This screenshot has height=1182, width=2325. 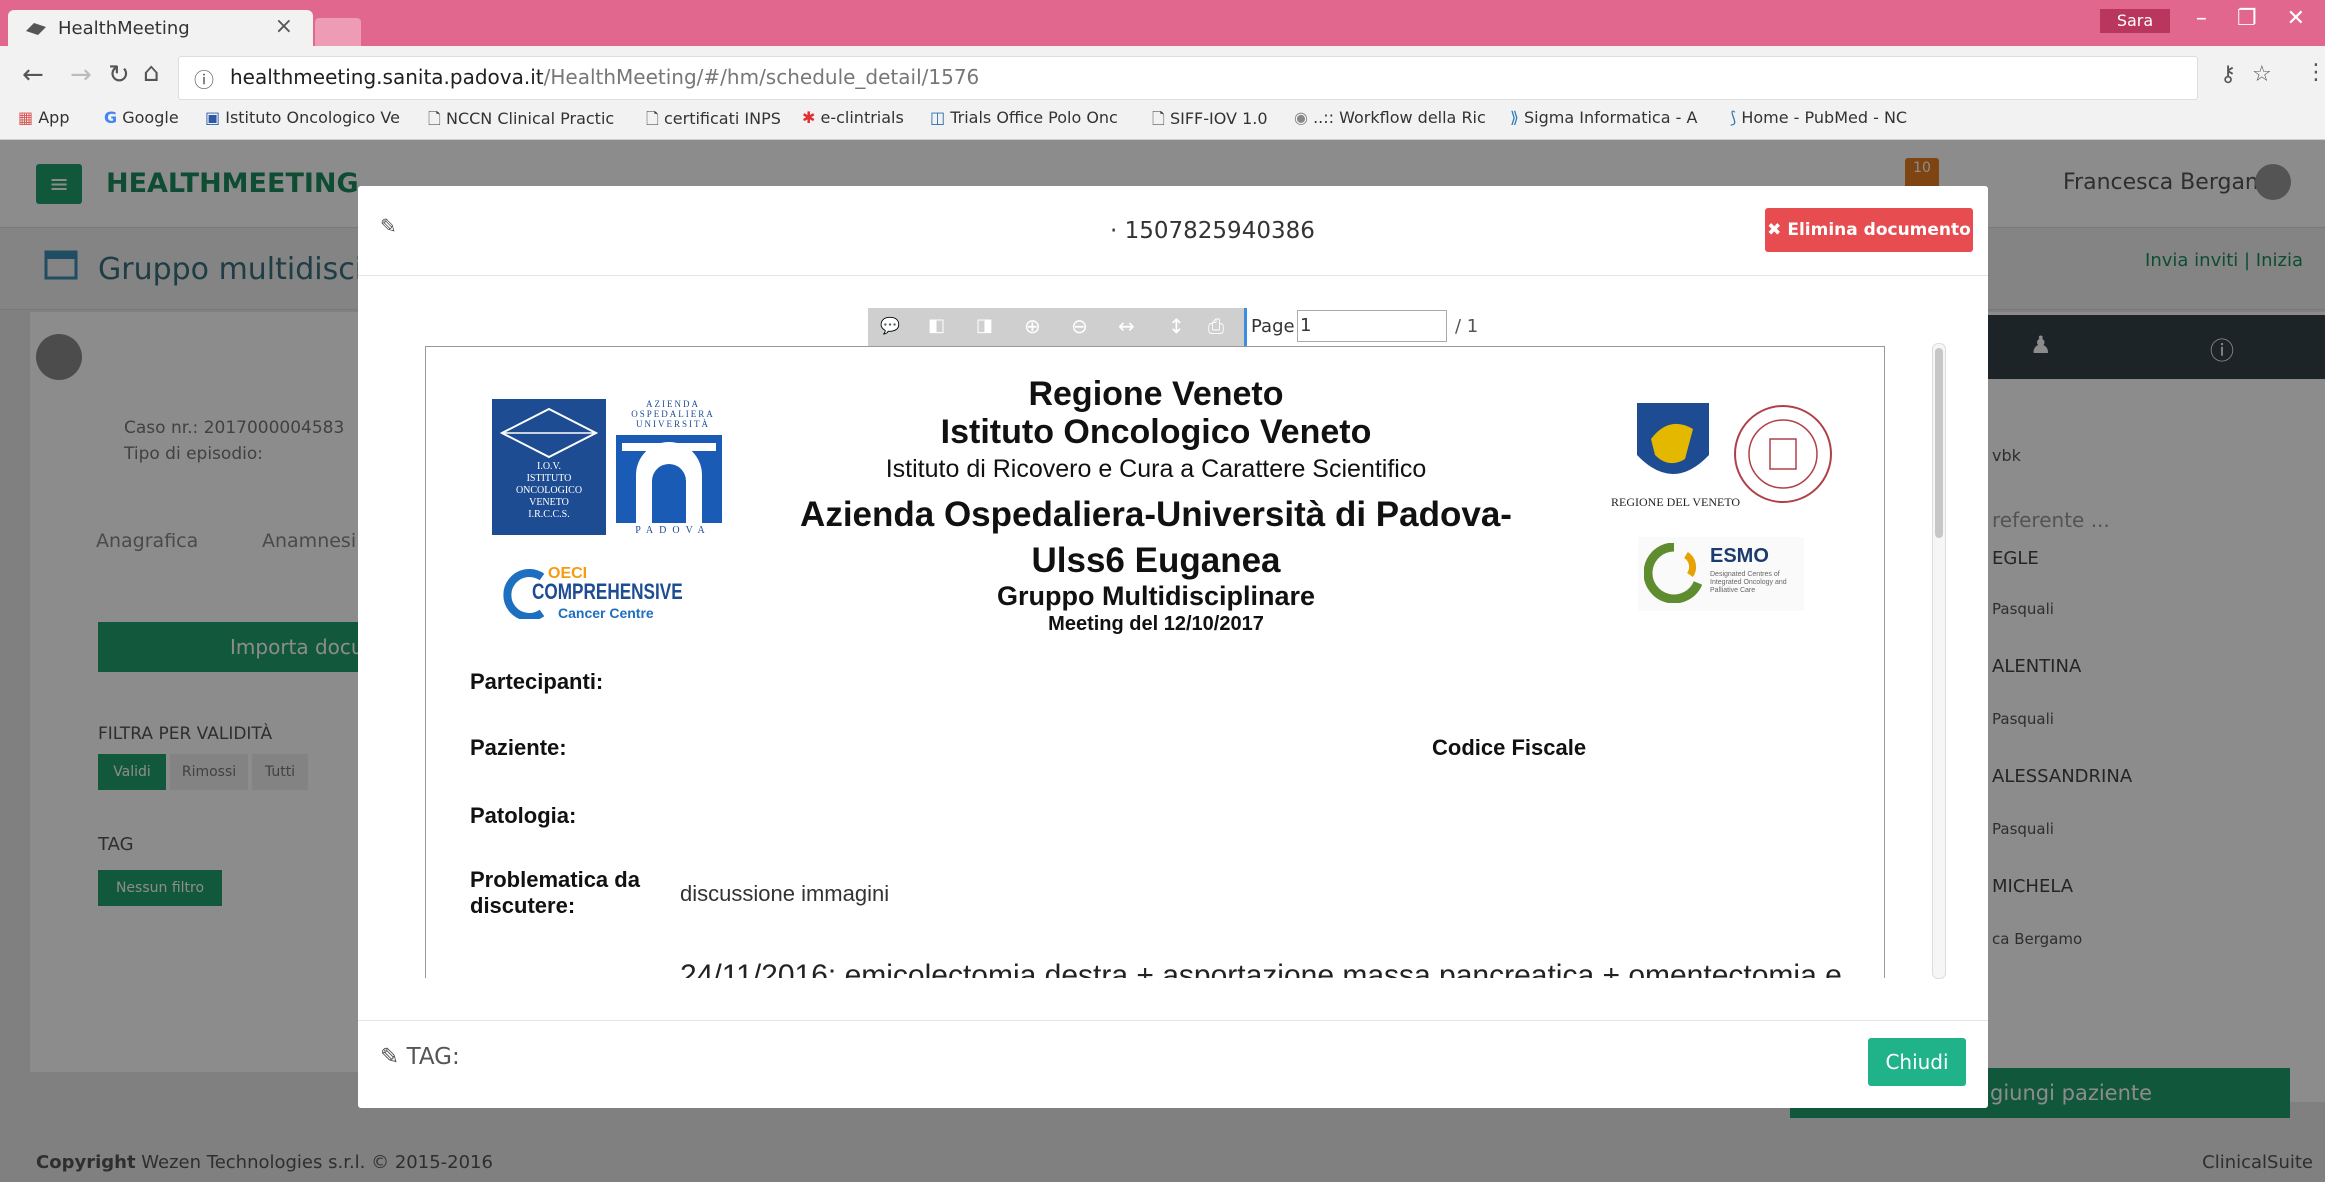 I want to click on esmo-swirl-icon, so click(x=1673, y=573).